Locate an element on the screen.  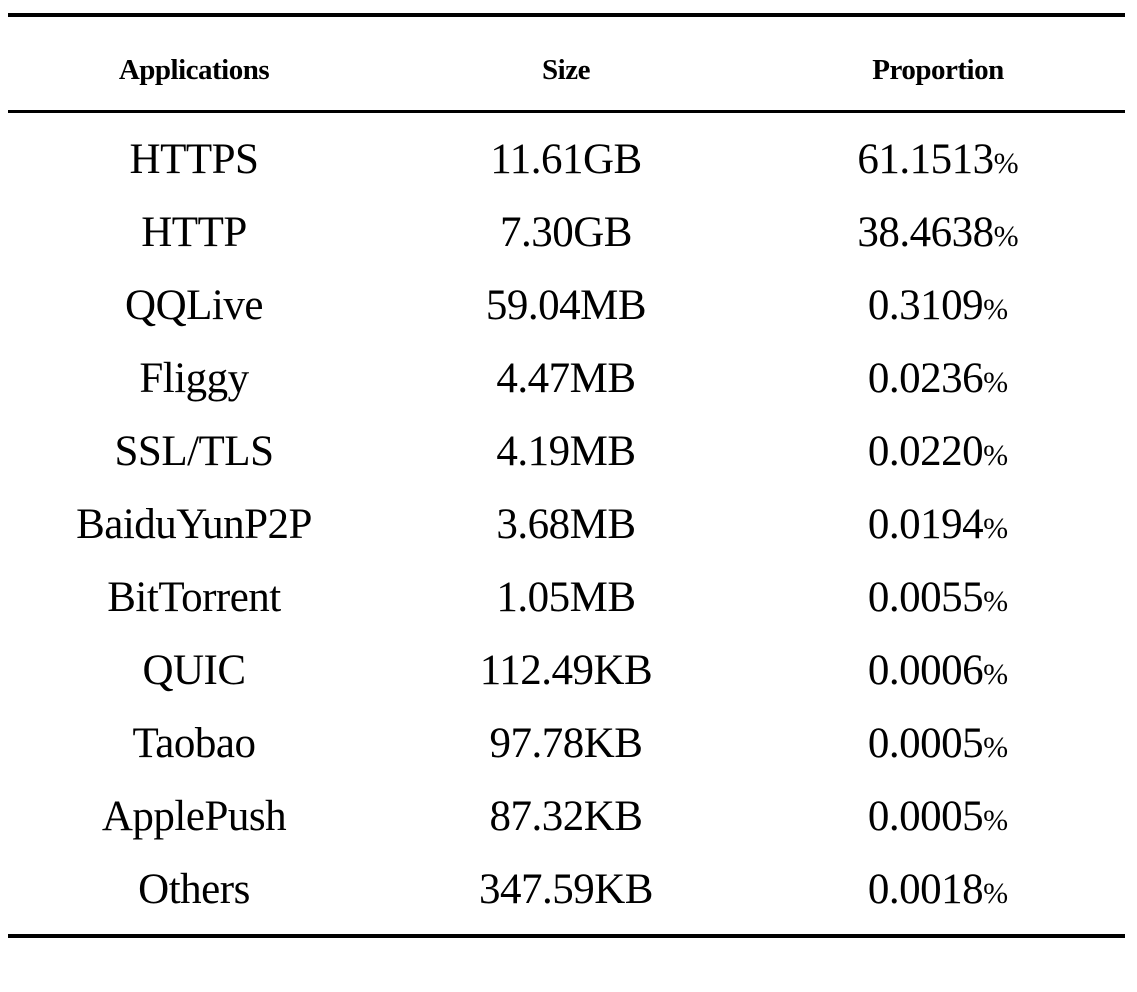
application-cell: BitTorrent is located at coordinates (194, 597).